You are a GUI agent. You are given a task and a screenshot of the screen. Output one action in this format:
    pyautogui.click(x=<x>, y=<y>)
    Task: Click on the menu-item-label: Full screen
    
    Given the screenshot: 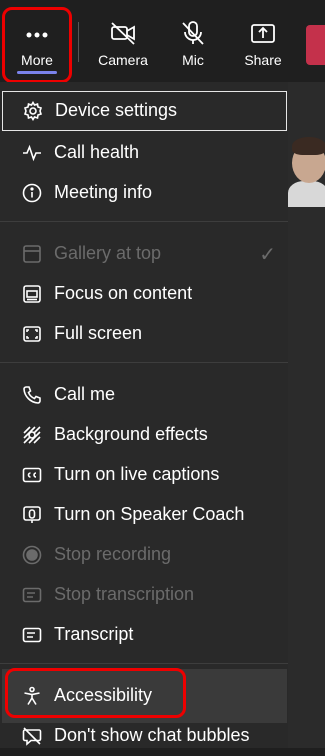 What is the action you would take?
    pyautogui.click(x=98, y=333)
    